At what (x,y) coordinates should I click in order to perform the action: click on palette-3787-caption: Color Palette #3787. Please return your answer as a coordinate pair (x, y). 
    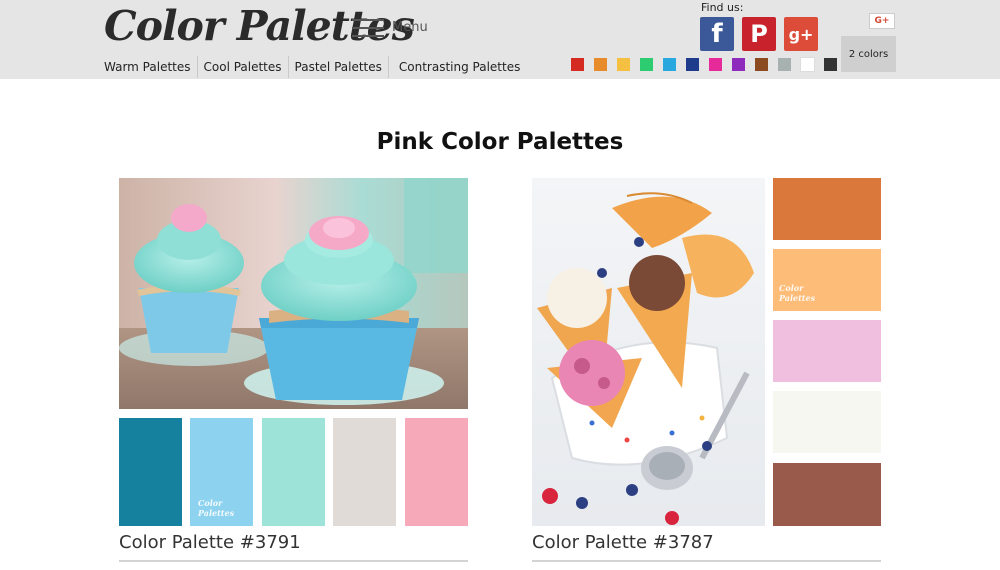
    Looking at the image, I should click on (623, 542).